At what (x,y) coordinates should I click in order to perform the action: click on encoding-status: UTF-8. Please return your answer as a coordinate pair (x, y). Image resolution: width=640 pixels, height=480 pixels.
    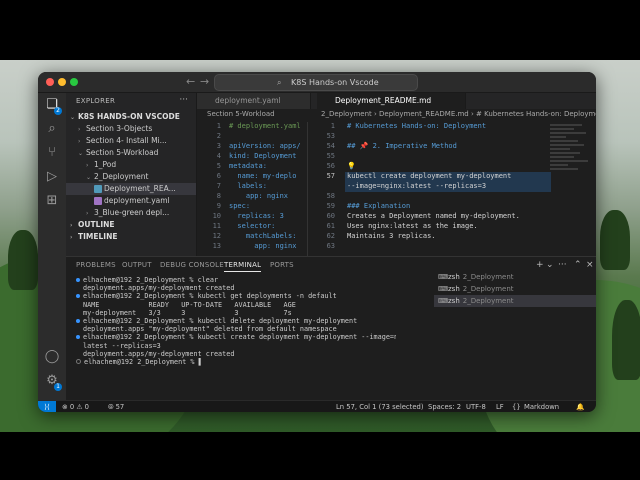
    Looking at the image, I should click on (476, 406).